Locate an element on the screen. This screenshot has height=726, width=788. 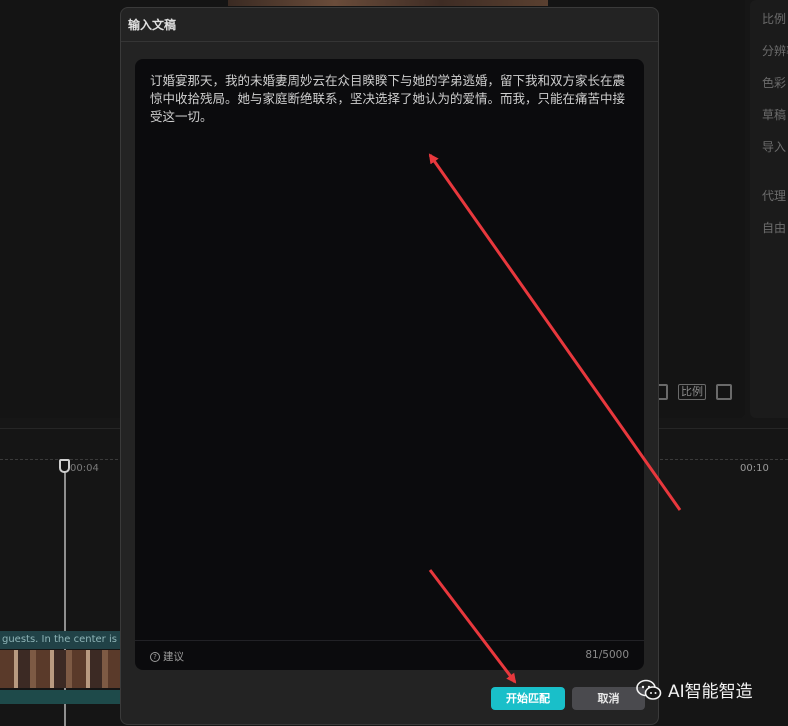
audio-track-clip is located at coordinates (60, 697).